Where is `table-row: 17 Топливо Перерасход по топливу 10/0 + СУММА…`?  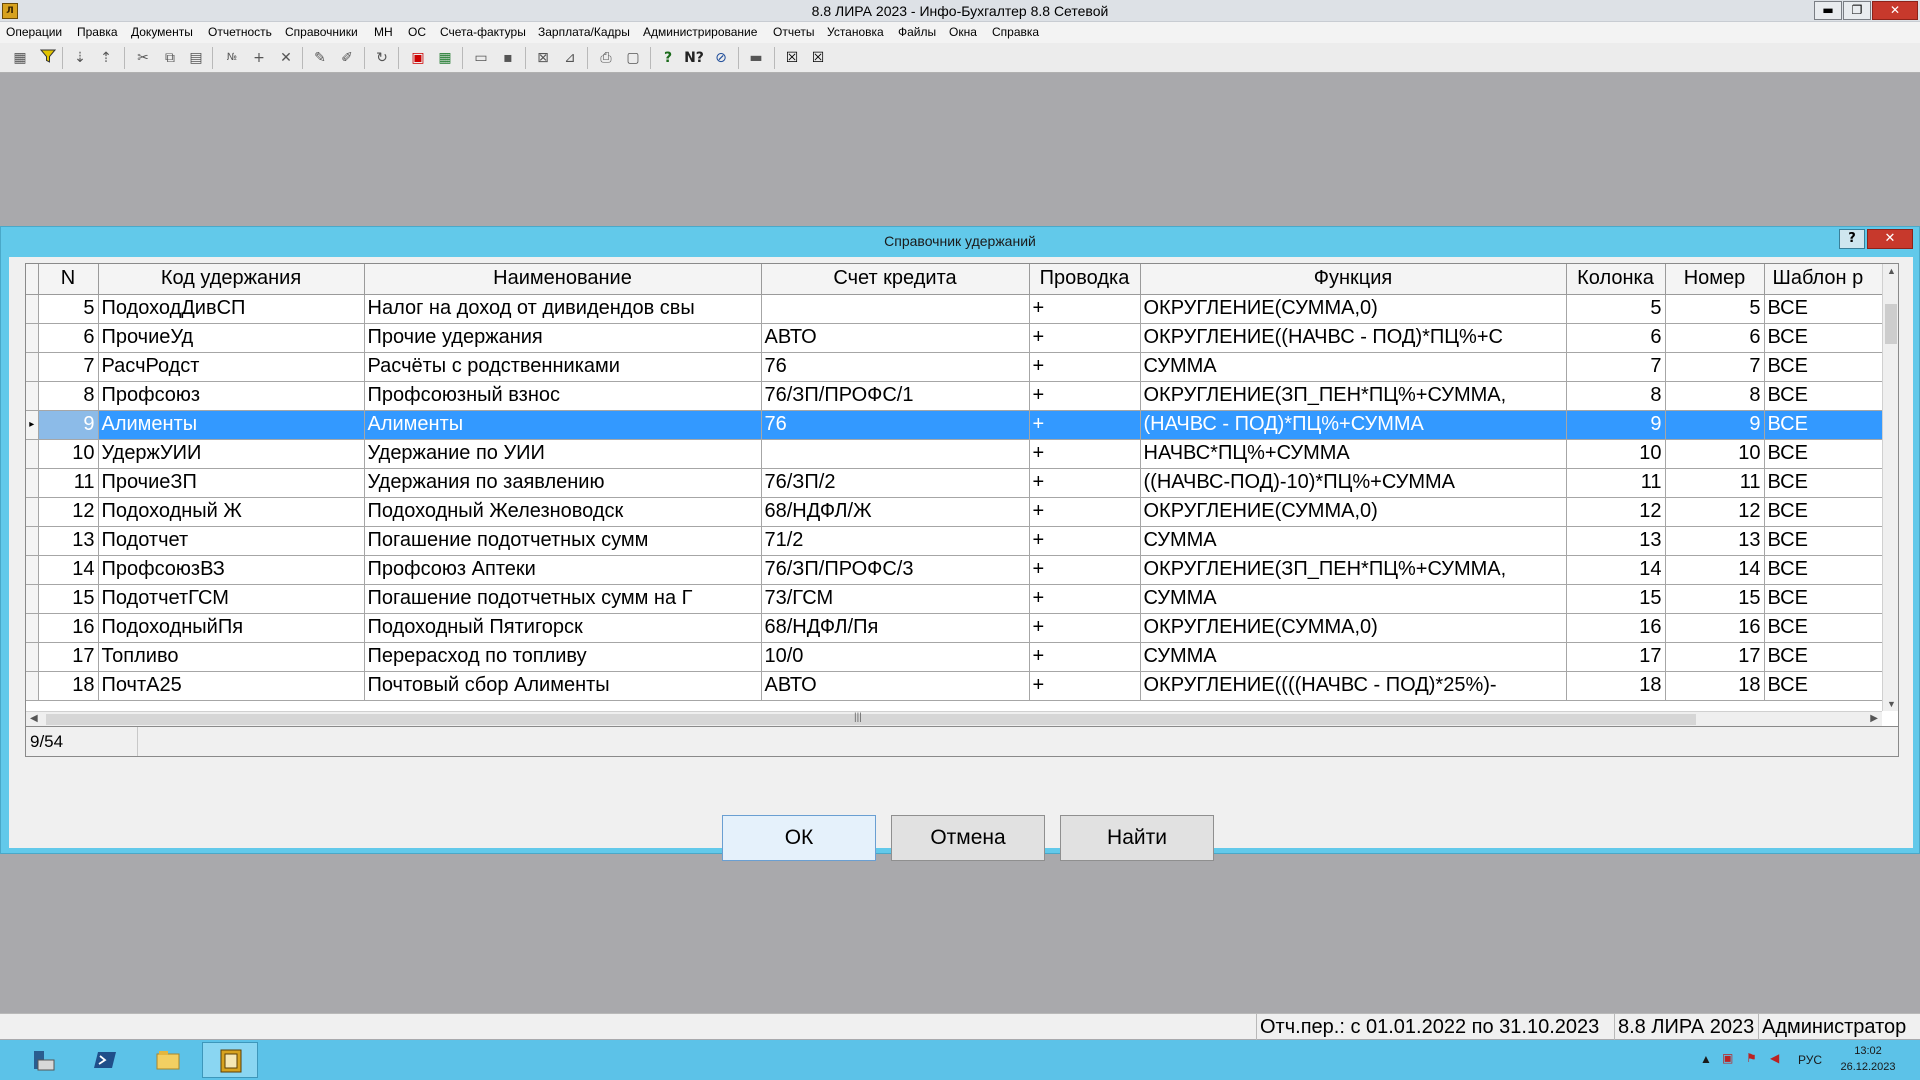 table-row: 17 Топливо Перерасход по топливу 10/0 + СУММА… is located at coordinates (954, 657).